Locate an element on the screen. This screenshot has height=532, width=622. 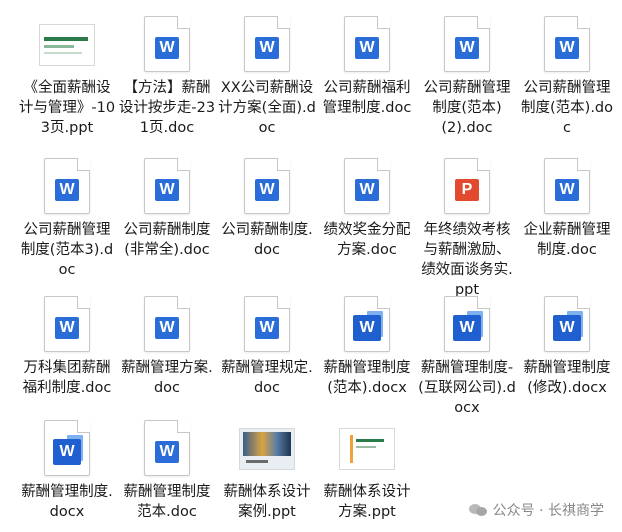
file-item: W 薪酬管理规定.doc is located at coordinates (267, 344).